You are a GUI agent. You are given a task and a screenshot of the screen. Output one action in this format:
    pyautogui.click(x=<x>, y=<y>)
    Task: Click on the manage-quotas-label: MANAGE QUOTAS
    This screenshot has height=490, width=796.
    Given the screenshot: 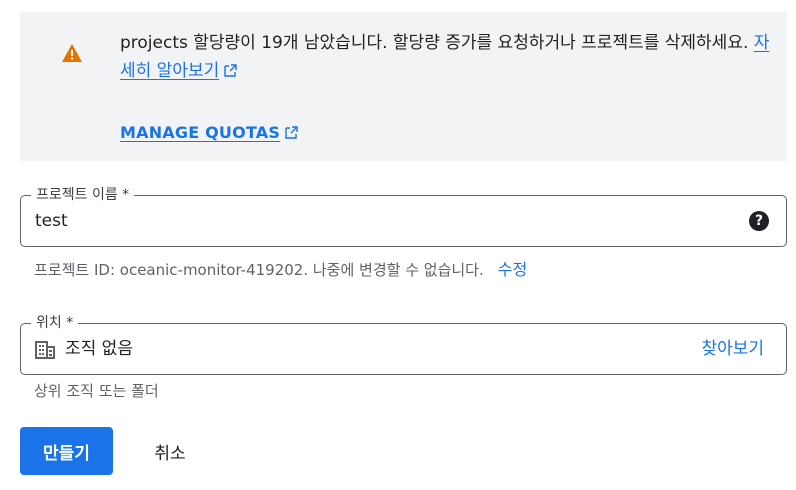 What is the action you would take?
    pyautogui.click(x=200, y=132)
    